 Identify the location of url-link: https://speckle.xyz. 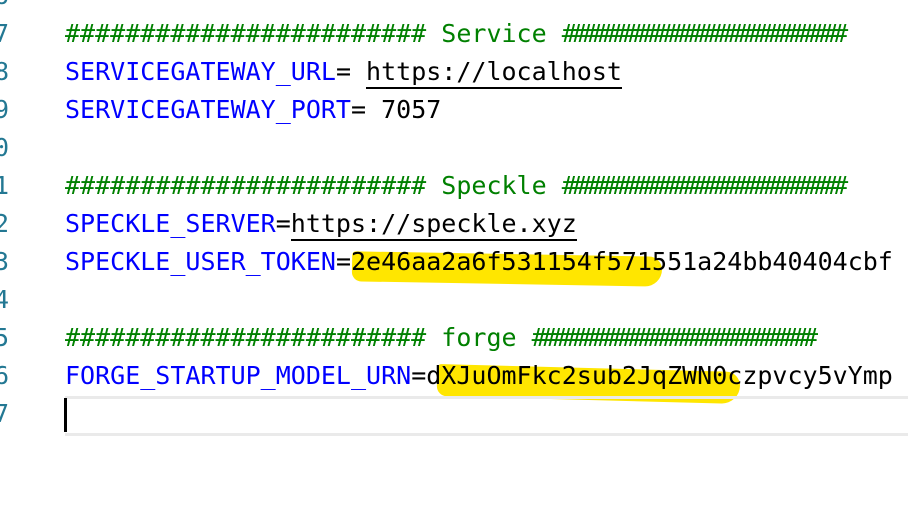
(433, 225).